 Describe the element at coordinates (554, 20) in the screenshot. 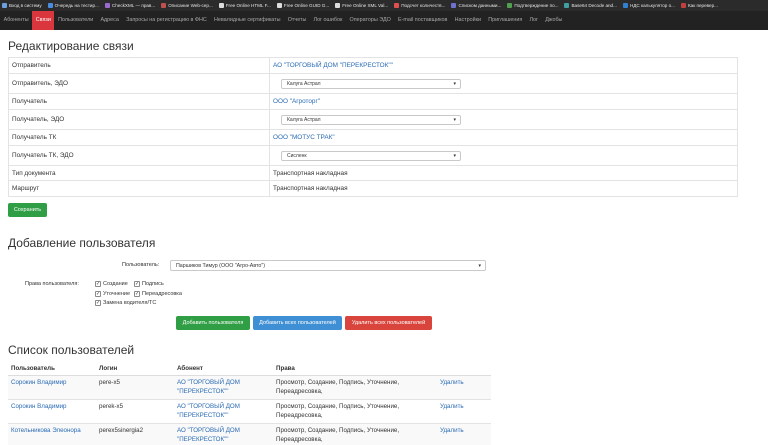

I see `nav-item: Джобы` at that location.